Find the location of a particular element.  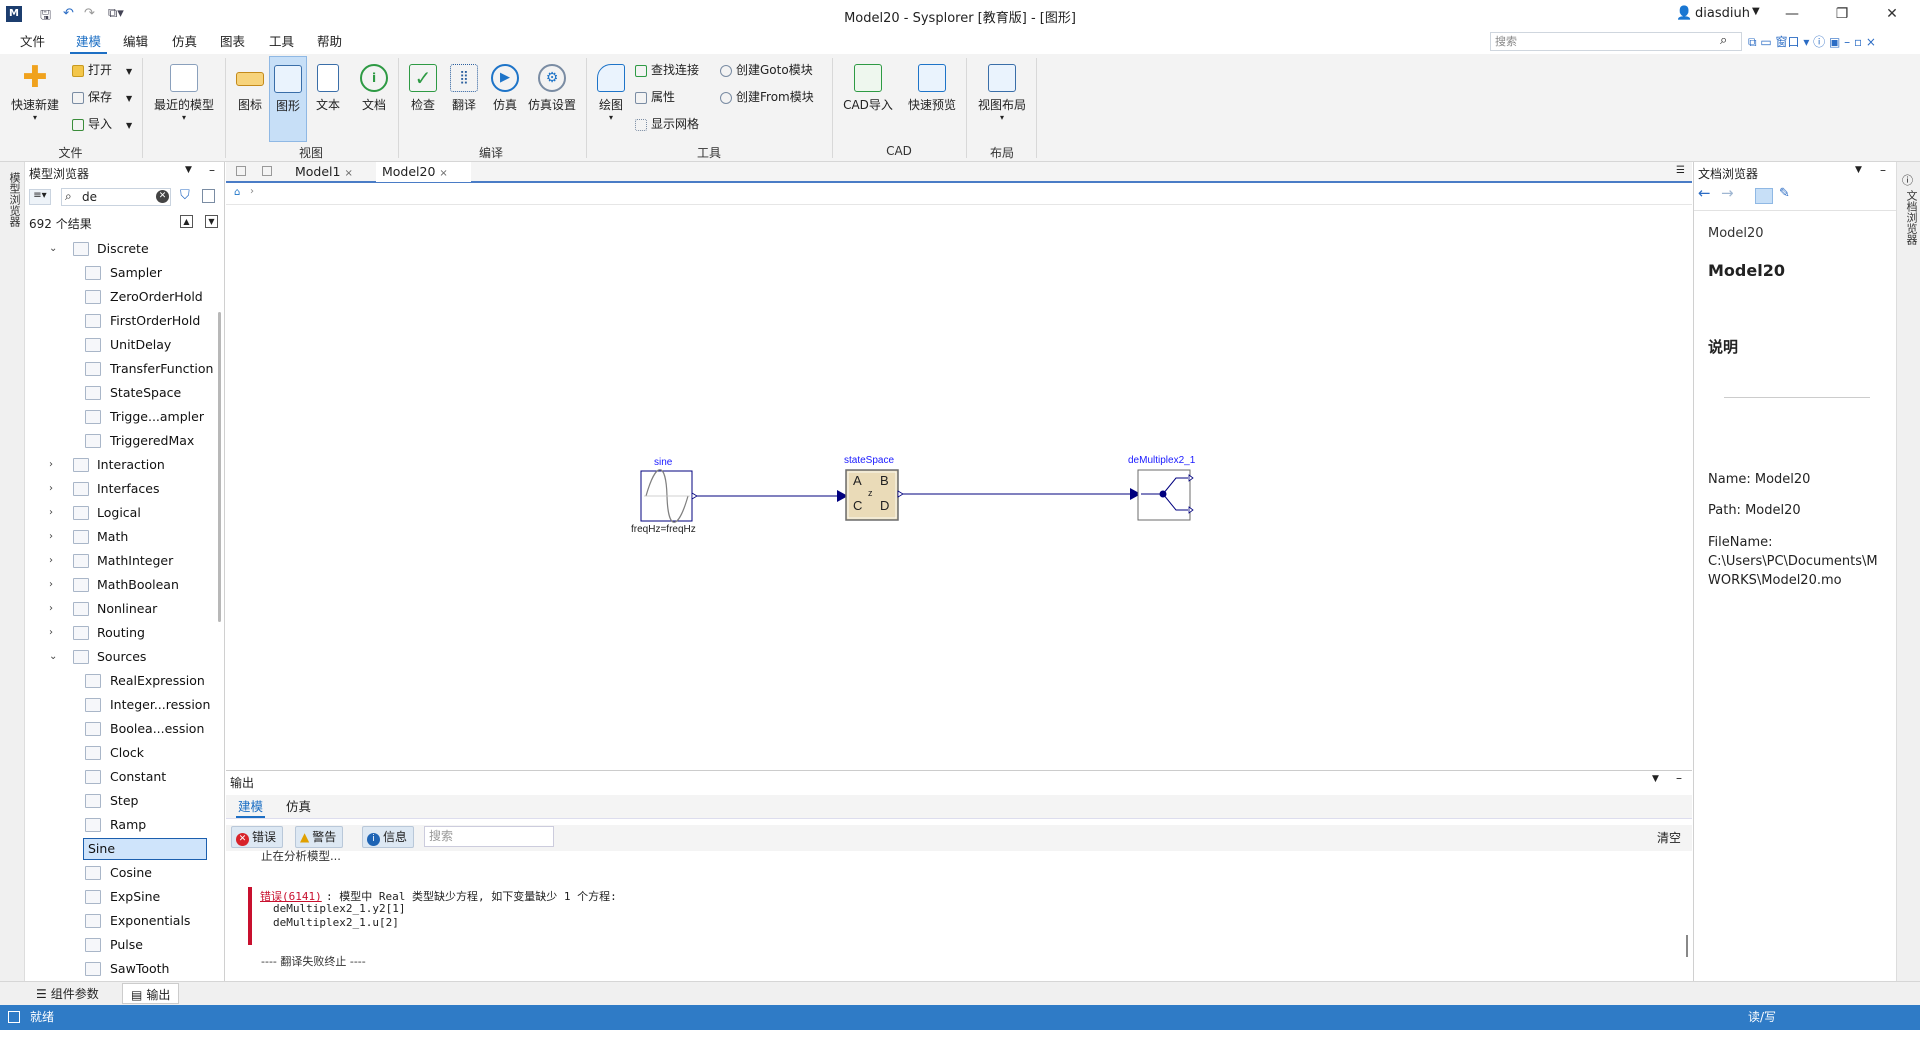

user-icon: 👤 is located at coordinates (1684, 13).